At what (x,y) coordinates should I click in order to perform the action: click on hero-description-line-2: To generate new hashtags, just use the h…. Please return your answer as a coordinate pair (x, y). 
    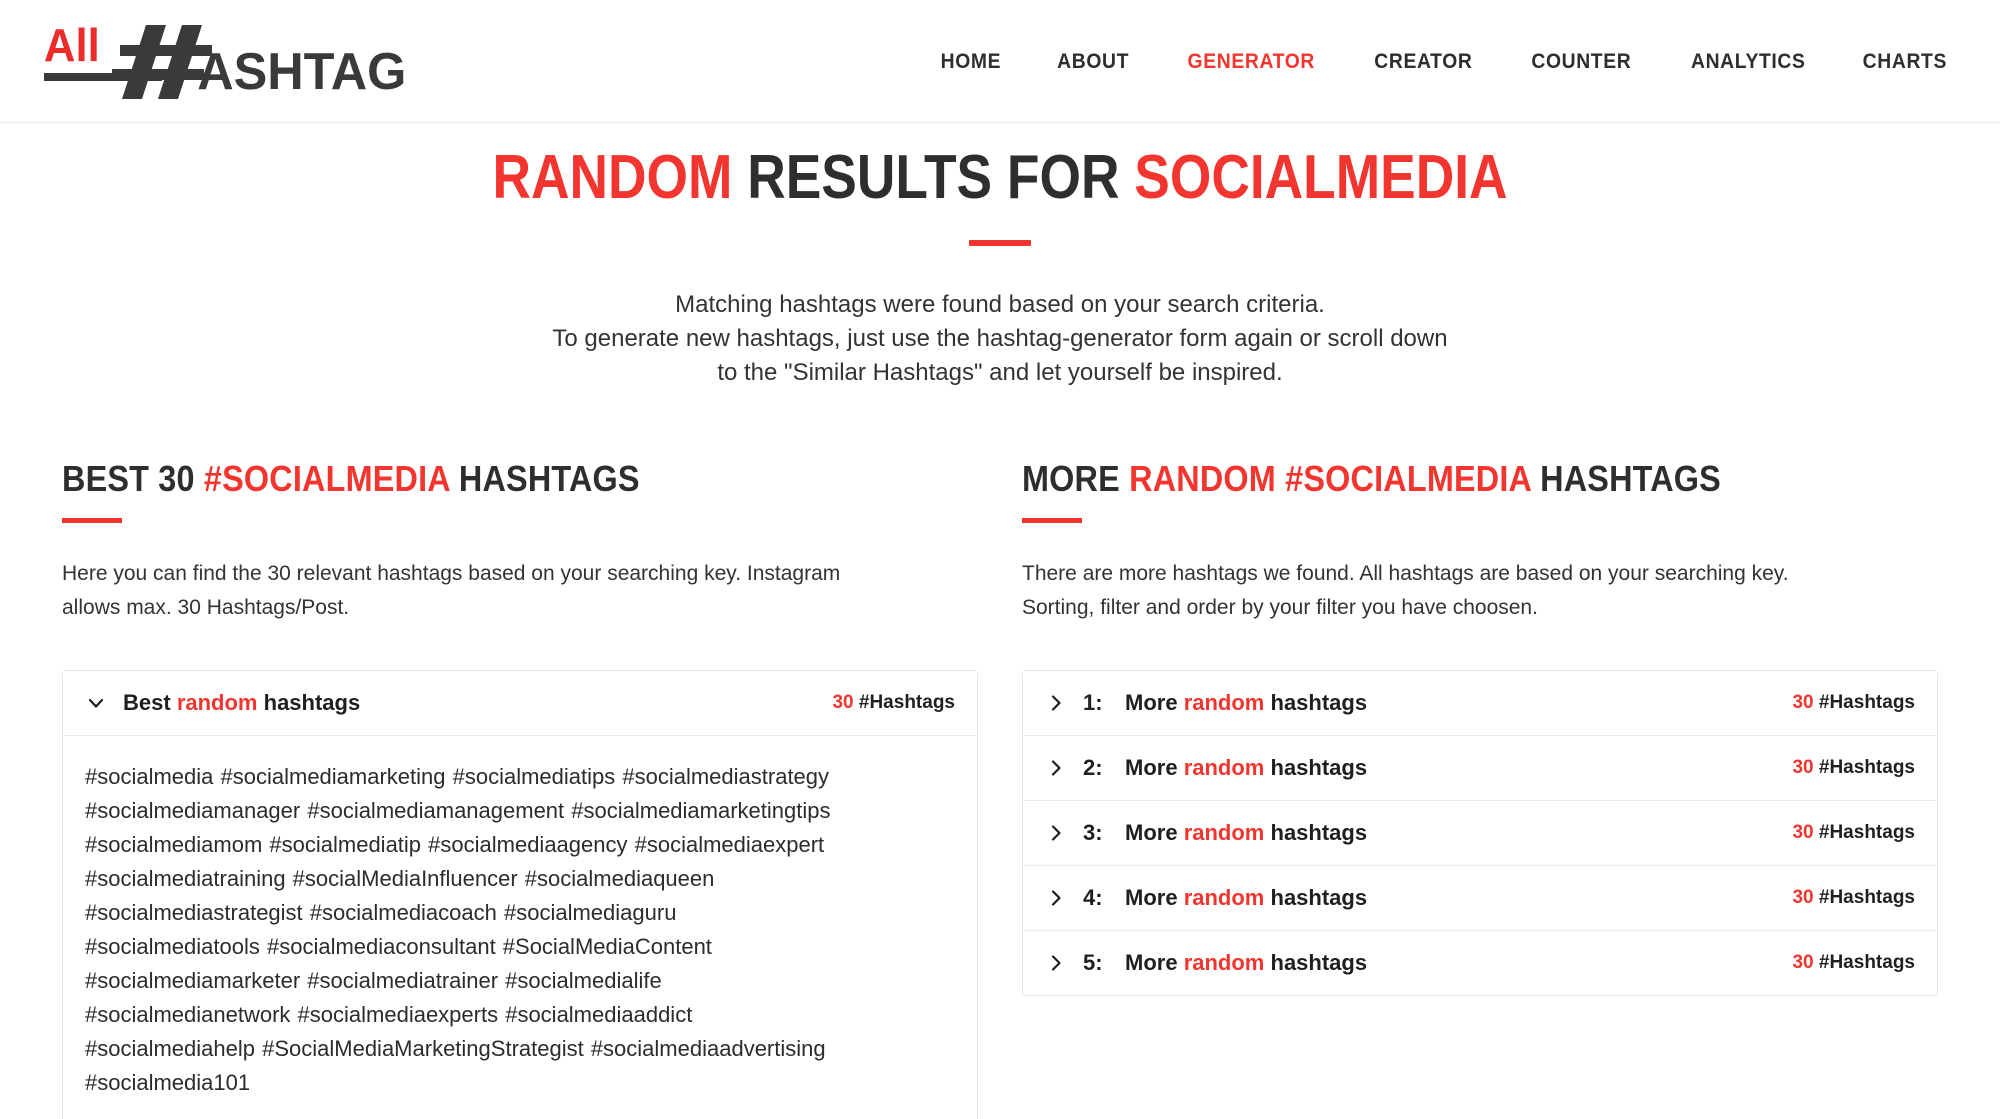
    Looking at the image, I should click on (1000, 339).